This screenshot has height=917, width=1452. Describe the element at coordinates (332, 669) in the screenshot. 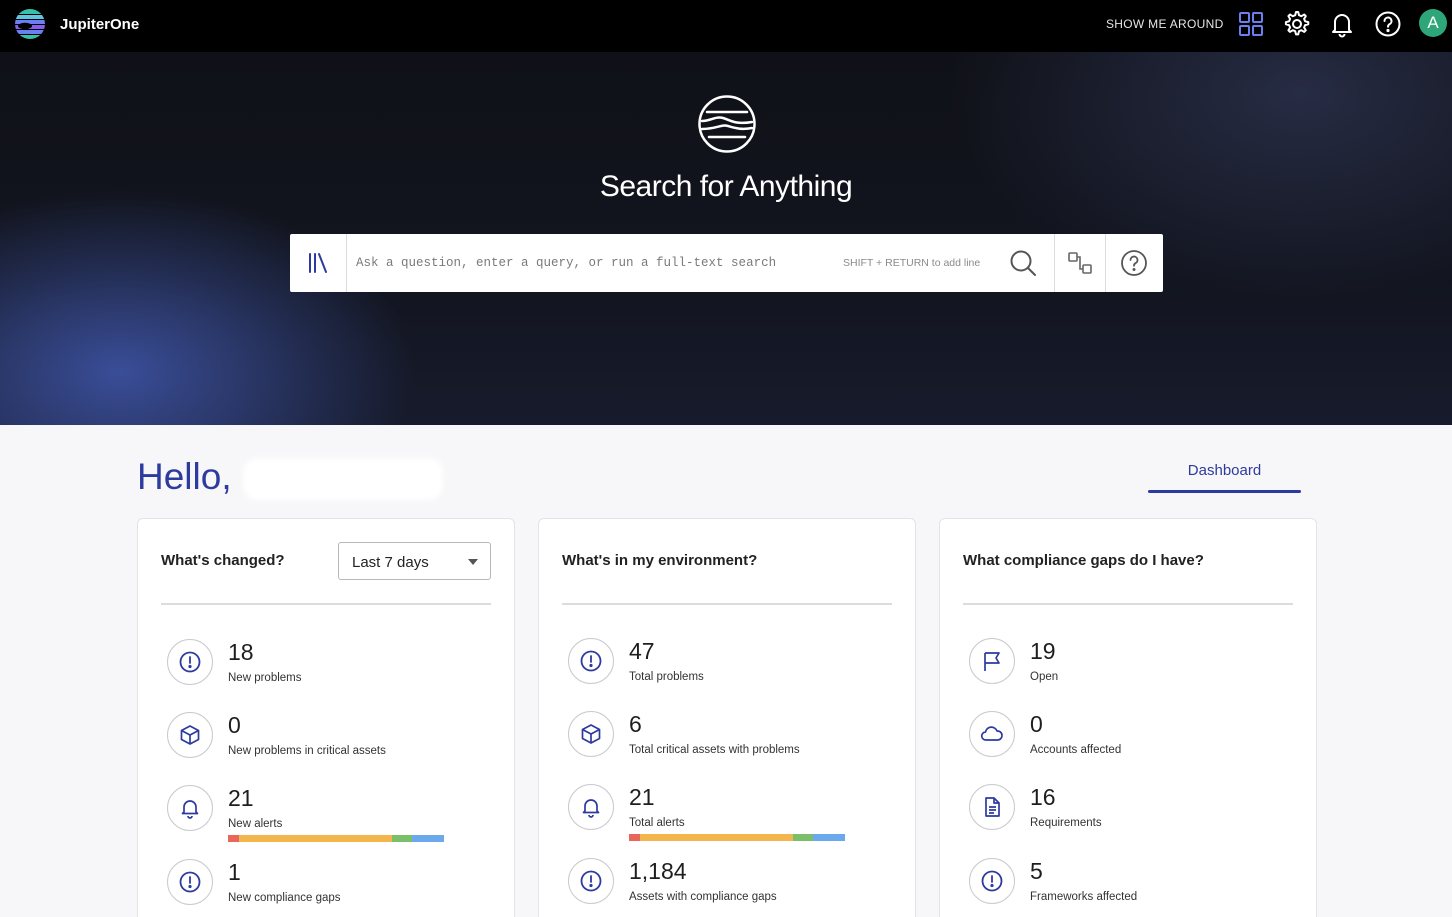

I see `metric-new-problems: 18 New problems` at that location.